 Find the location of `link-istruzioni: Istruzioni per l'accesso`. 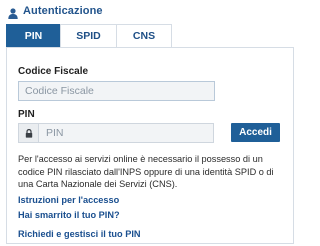

link-istruzioni: Istruzioni per l'accesso is located at coordinates (68, 200).